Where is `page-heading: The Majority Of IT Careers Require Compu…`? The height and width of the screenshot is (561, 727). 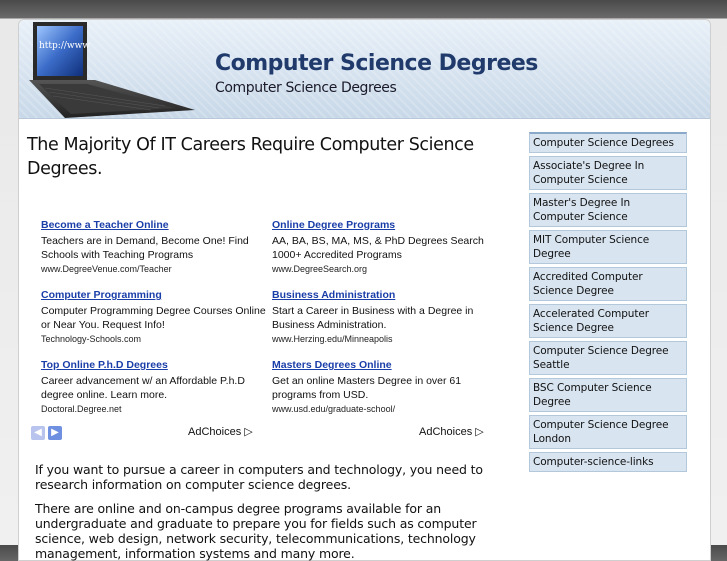 page-heading: The Majority Of IT Careers Require Compu… is located at coordinates (250, 157).